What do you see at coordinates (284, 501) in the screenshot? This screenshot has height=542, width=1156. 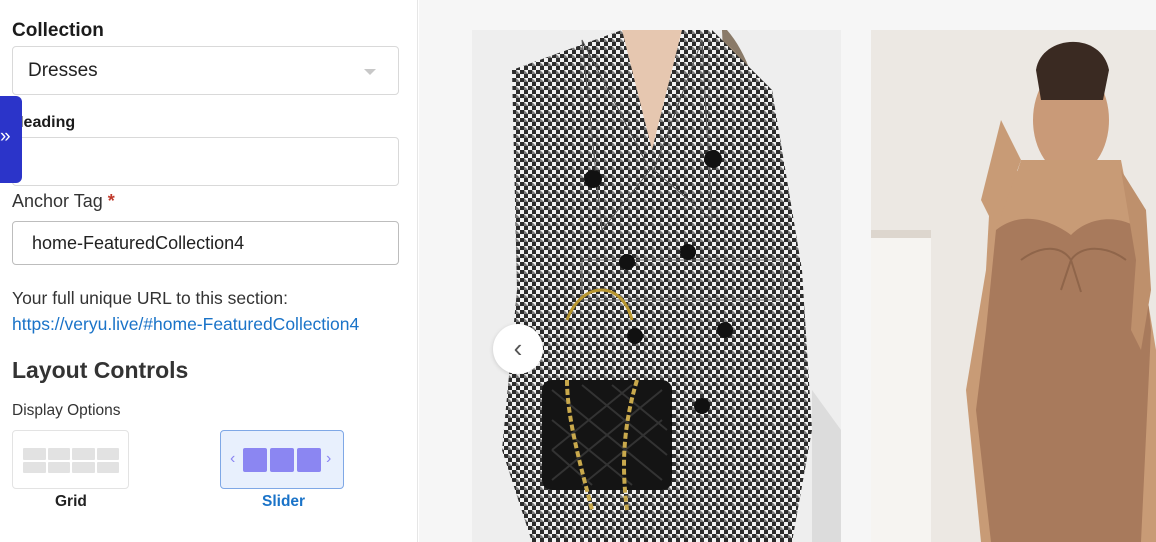 I see `slider-option-label: Slider` at bounding box center [284, 501].